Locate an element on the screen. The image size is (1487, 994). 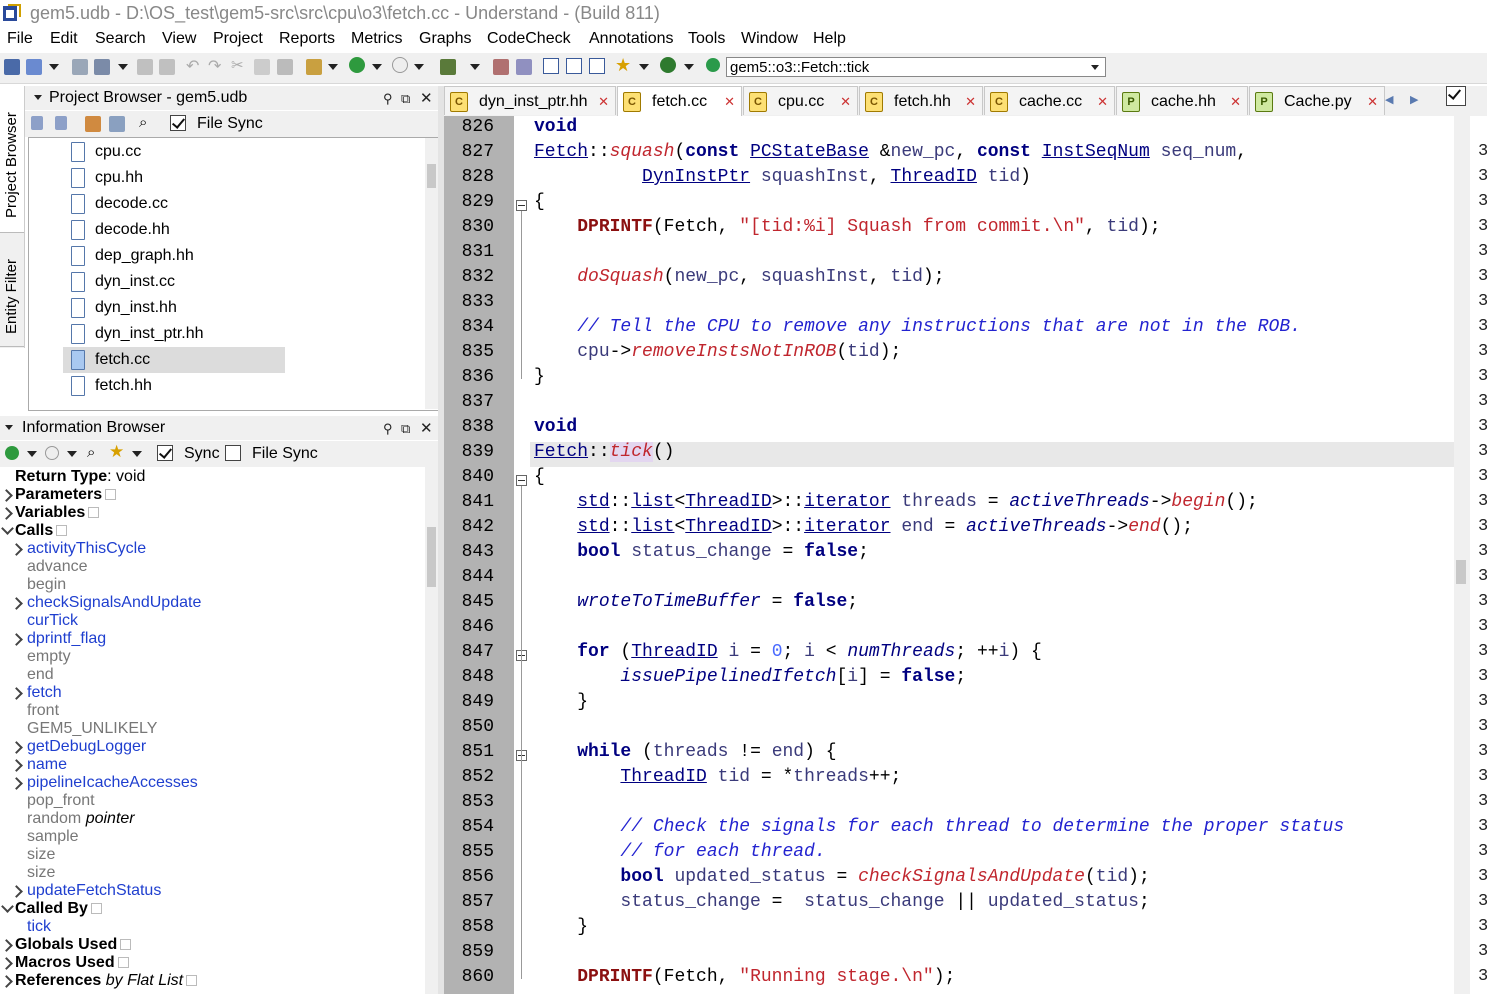
tab-cpu-cc: Ccpu.cc ✕ is located at coordinates (800, 100).